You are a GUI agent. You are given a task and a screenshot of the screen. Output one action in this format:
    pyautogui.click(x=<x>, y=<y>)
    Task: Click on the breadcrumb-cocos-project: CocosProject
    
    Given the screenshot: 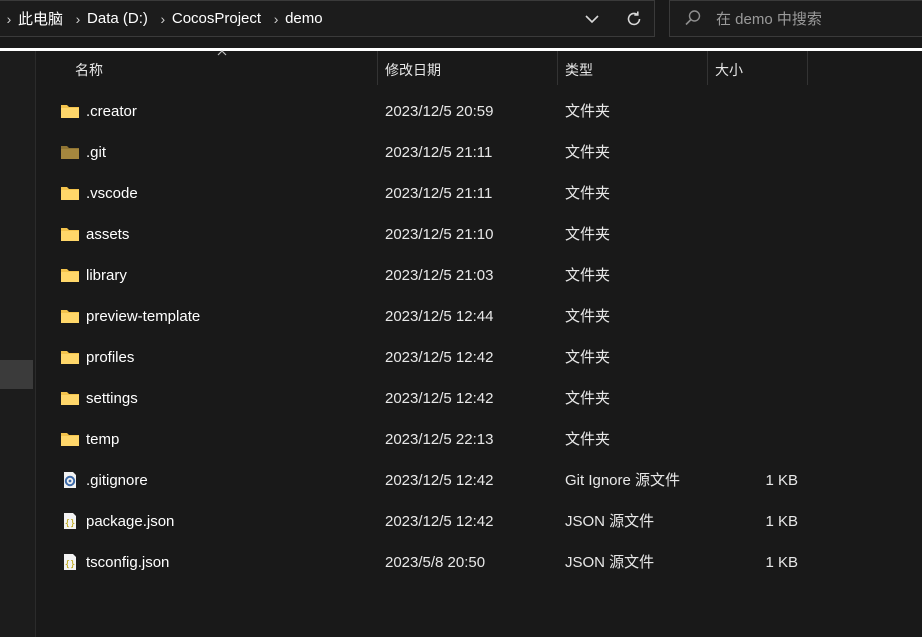 What is the action you would take?
    pyautogui.click(x=219, y=18)
    